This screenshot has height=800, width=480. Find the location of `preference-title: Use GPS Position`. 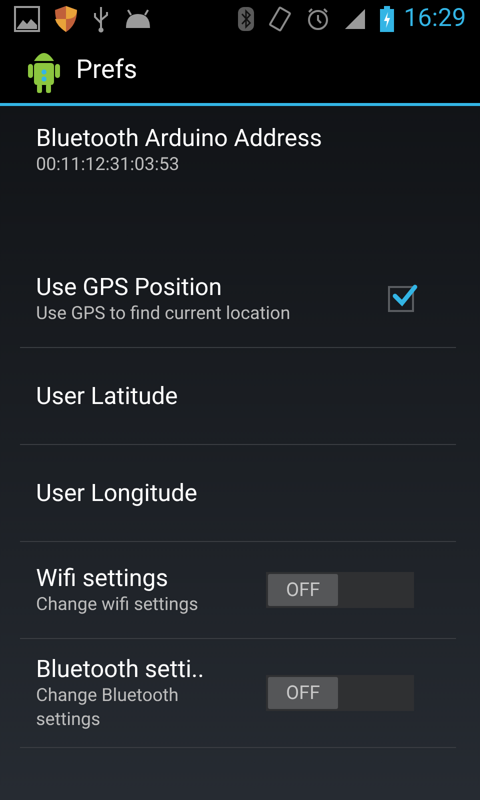

preference-title: Use GPS Position is located at coordinates (129, 287).